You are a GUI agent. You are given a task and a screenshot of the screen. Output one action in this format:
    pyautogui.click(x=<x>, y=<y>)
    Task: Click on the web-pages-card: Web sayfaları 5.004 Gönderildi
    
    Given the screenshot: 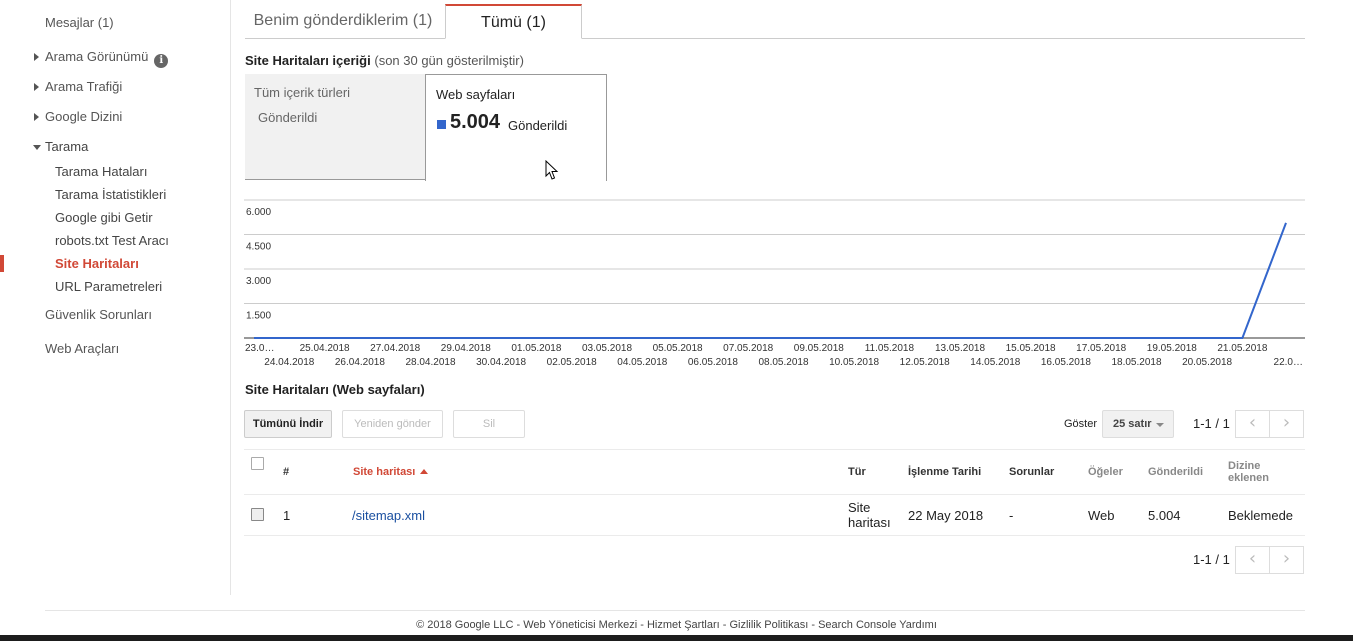 What is the action you would take?
    pyautogui.click(x=516, y=127)
    